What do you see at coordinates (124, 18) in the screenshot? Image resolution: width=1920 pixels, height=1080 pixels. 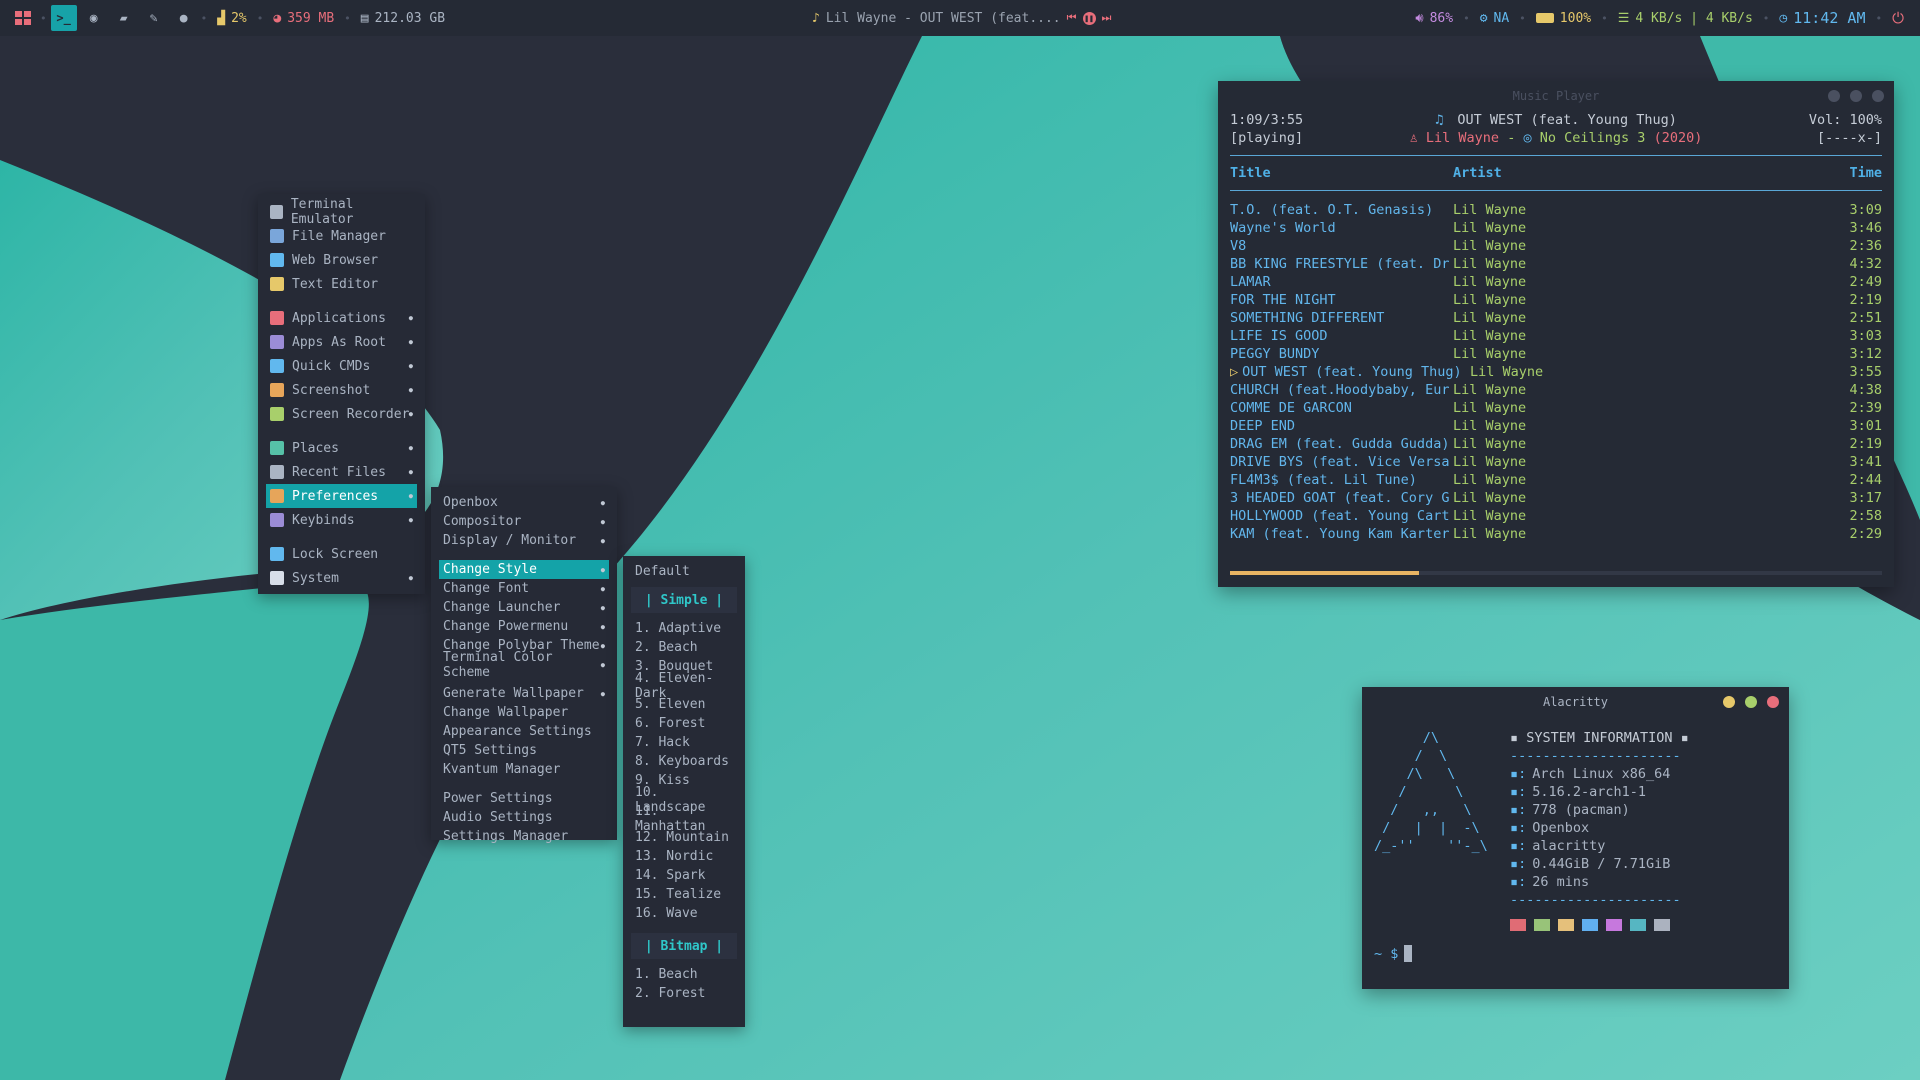 I see `workspace-files: ▰` at bounding box center [124, 18].